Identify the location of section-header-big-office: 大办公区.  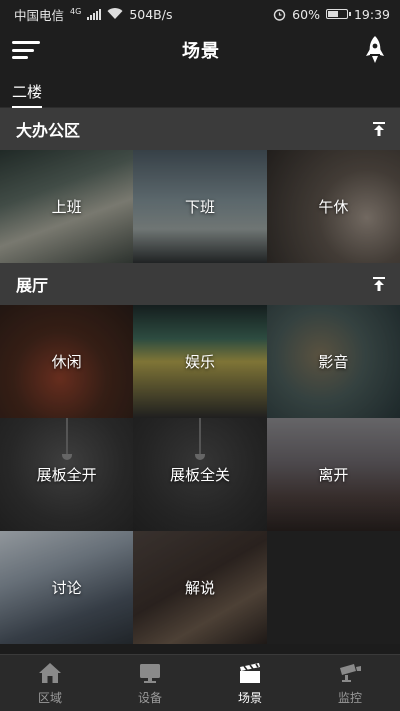
(200, 129).